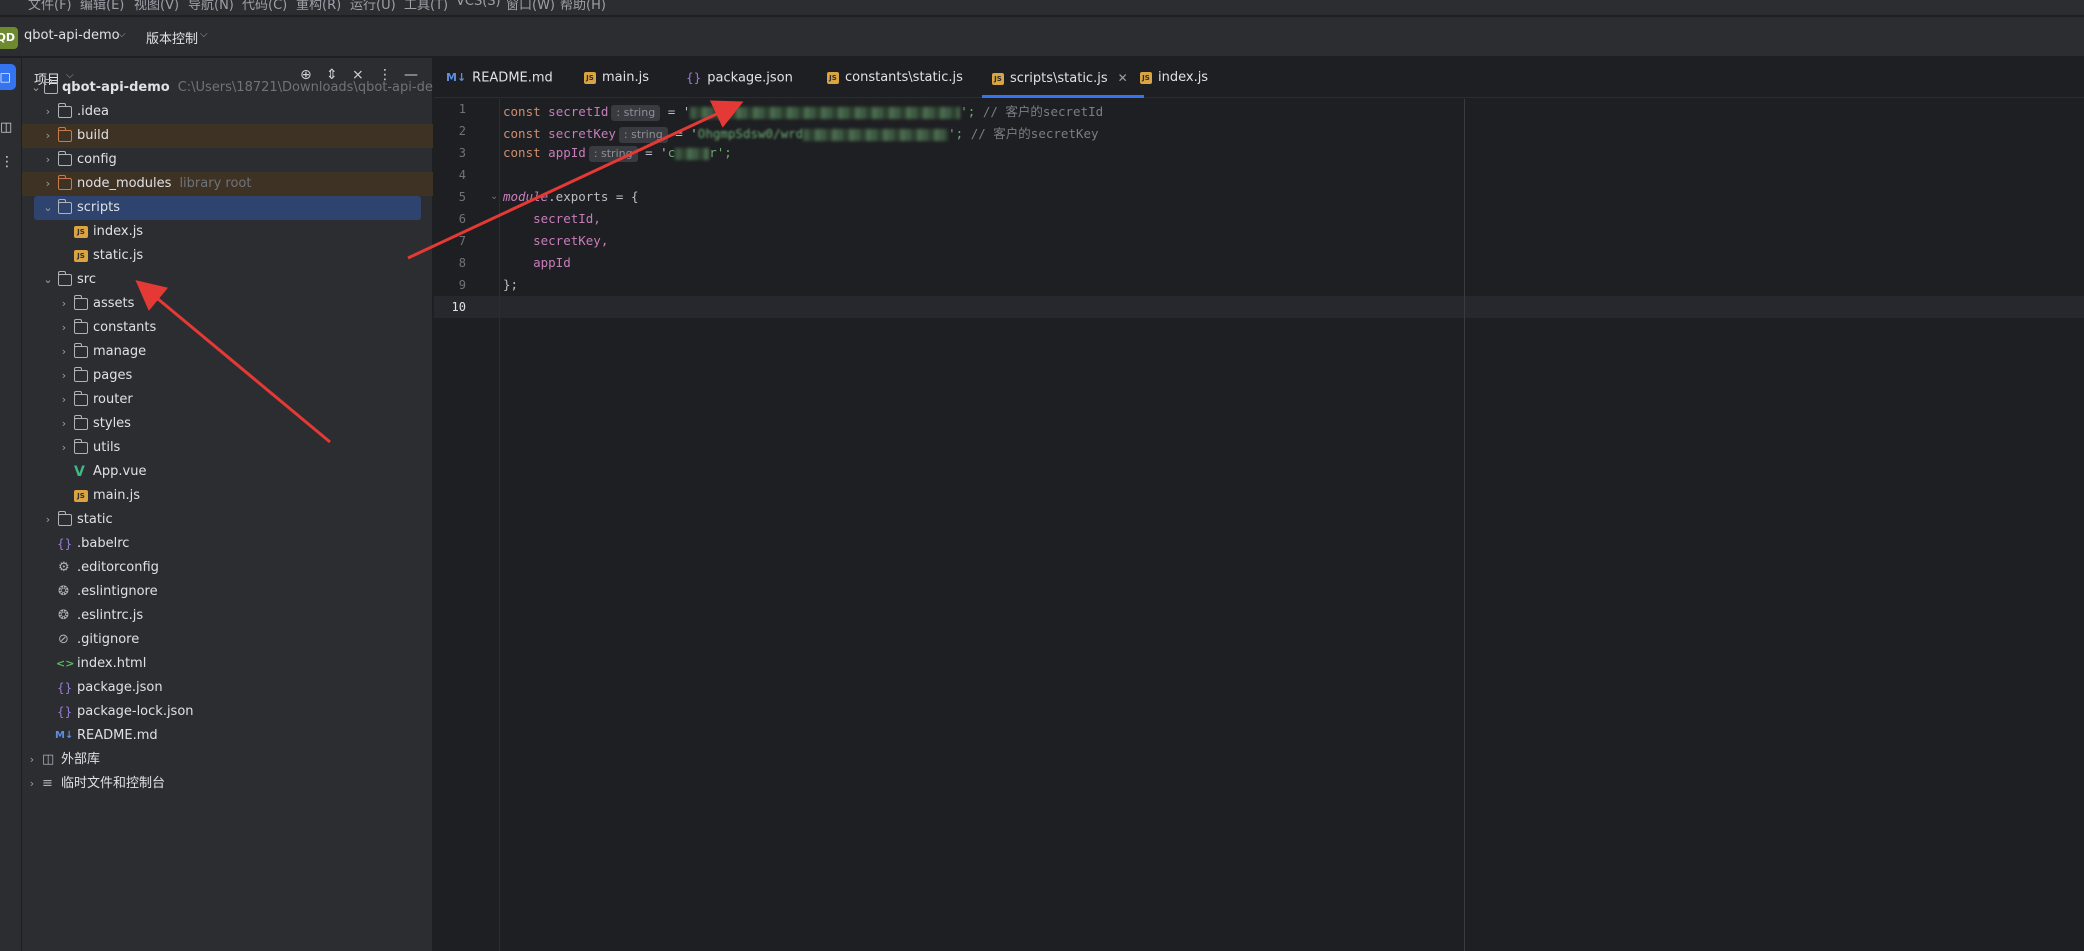  I want to click on tree-label: config, so click(97, 159).